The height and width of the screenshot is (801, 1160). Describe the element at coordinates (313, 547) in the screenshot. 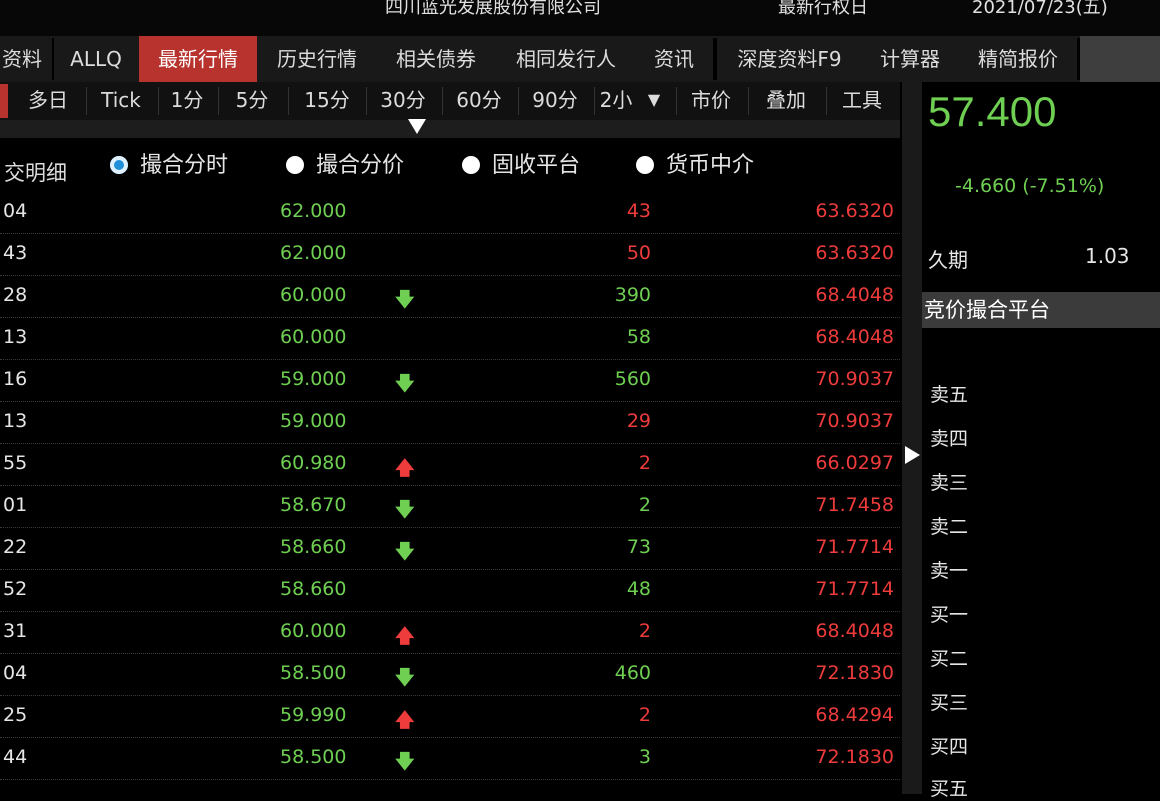

I see `trade-price: 58.660` at that location.